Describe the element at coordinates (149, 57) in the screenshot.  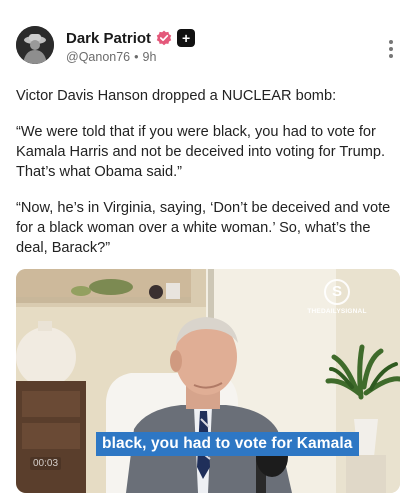
I see `post-time: 9h` at that location.